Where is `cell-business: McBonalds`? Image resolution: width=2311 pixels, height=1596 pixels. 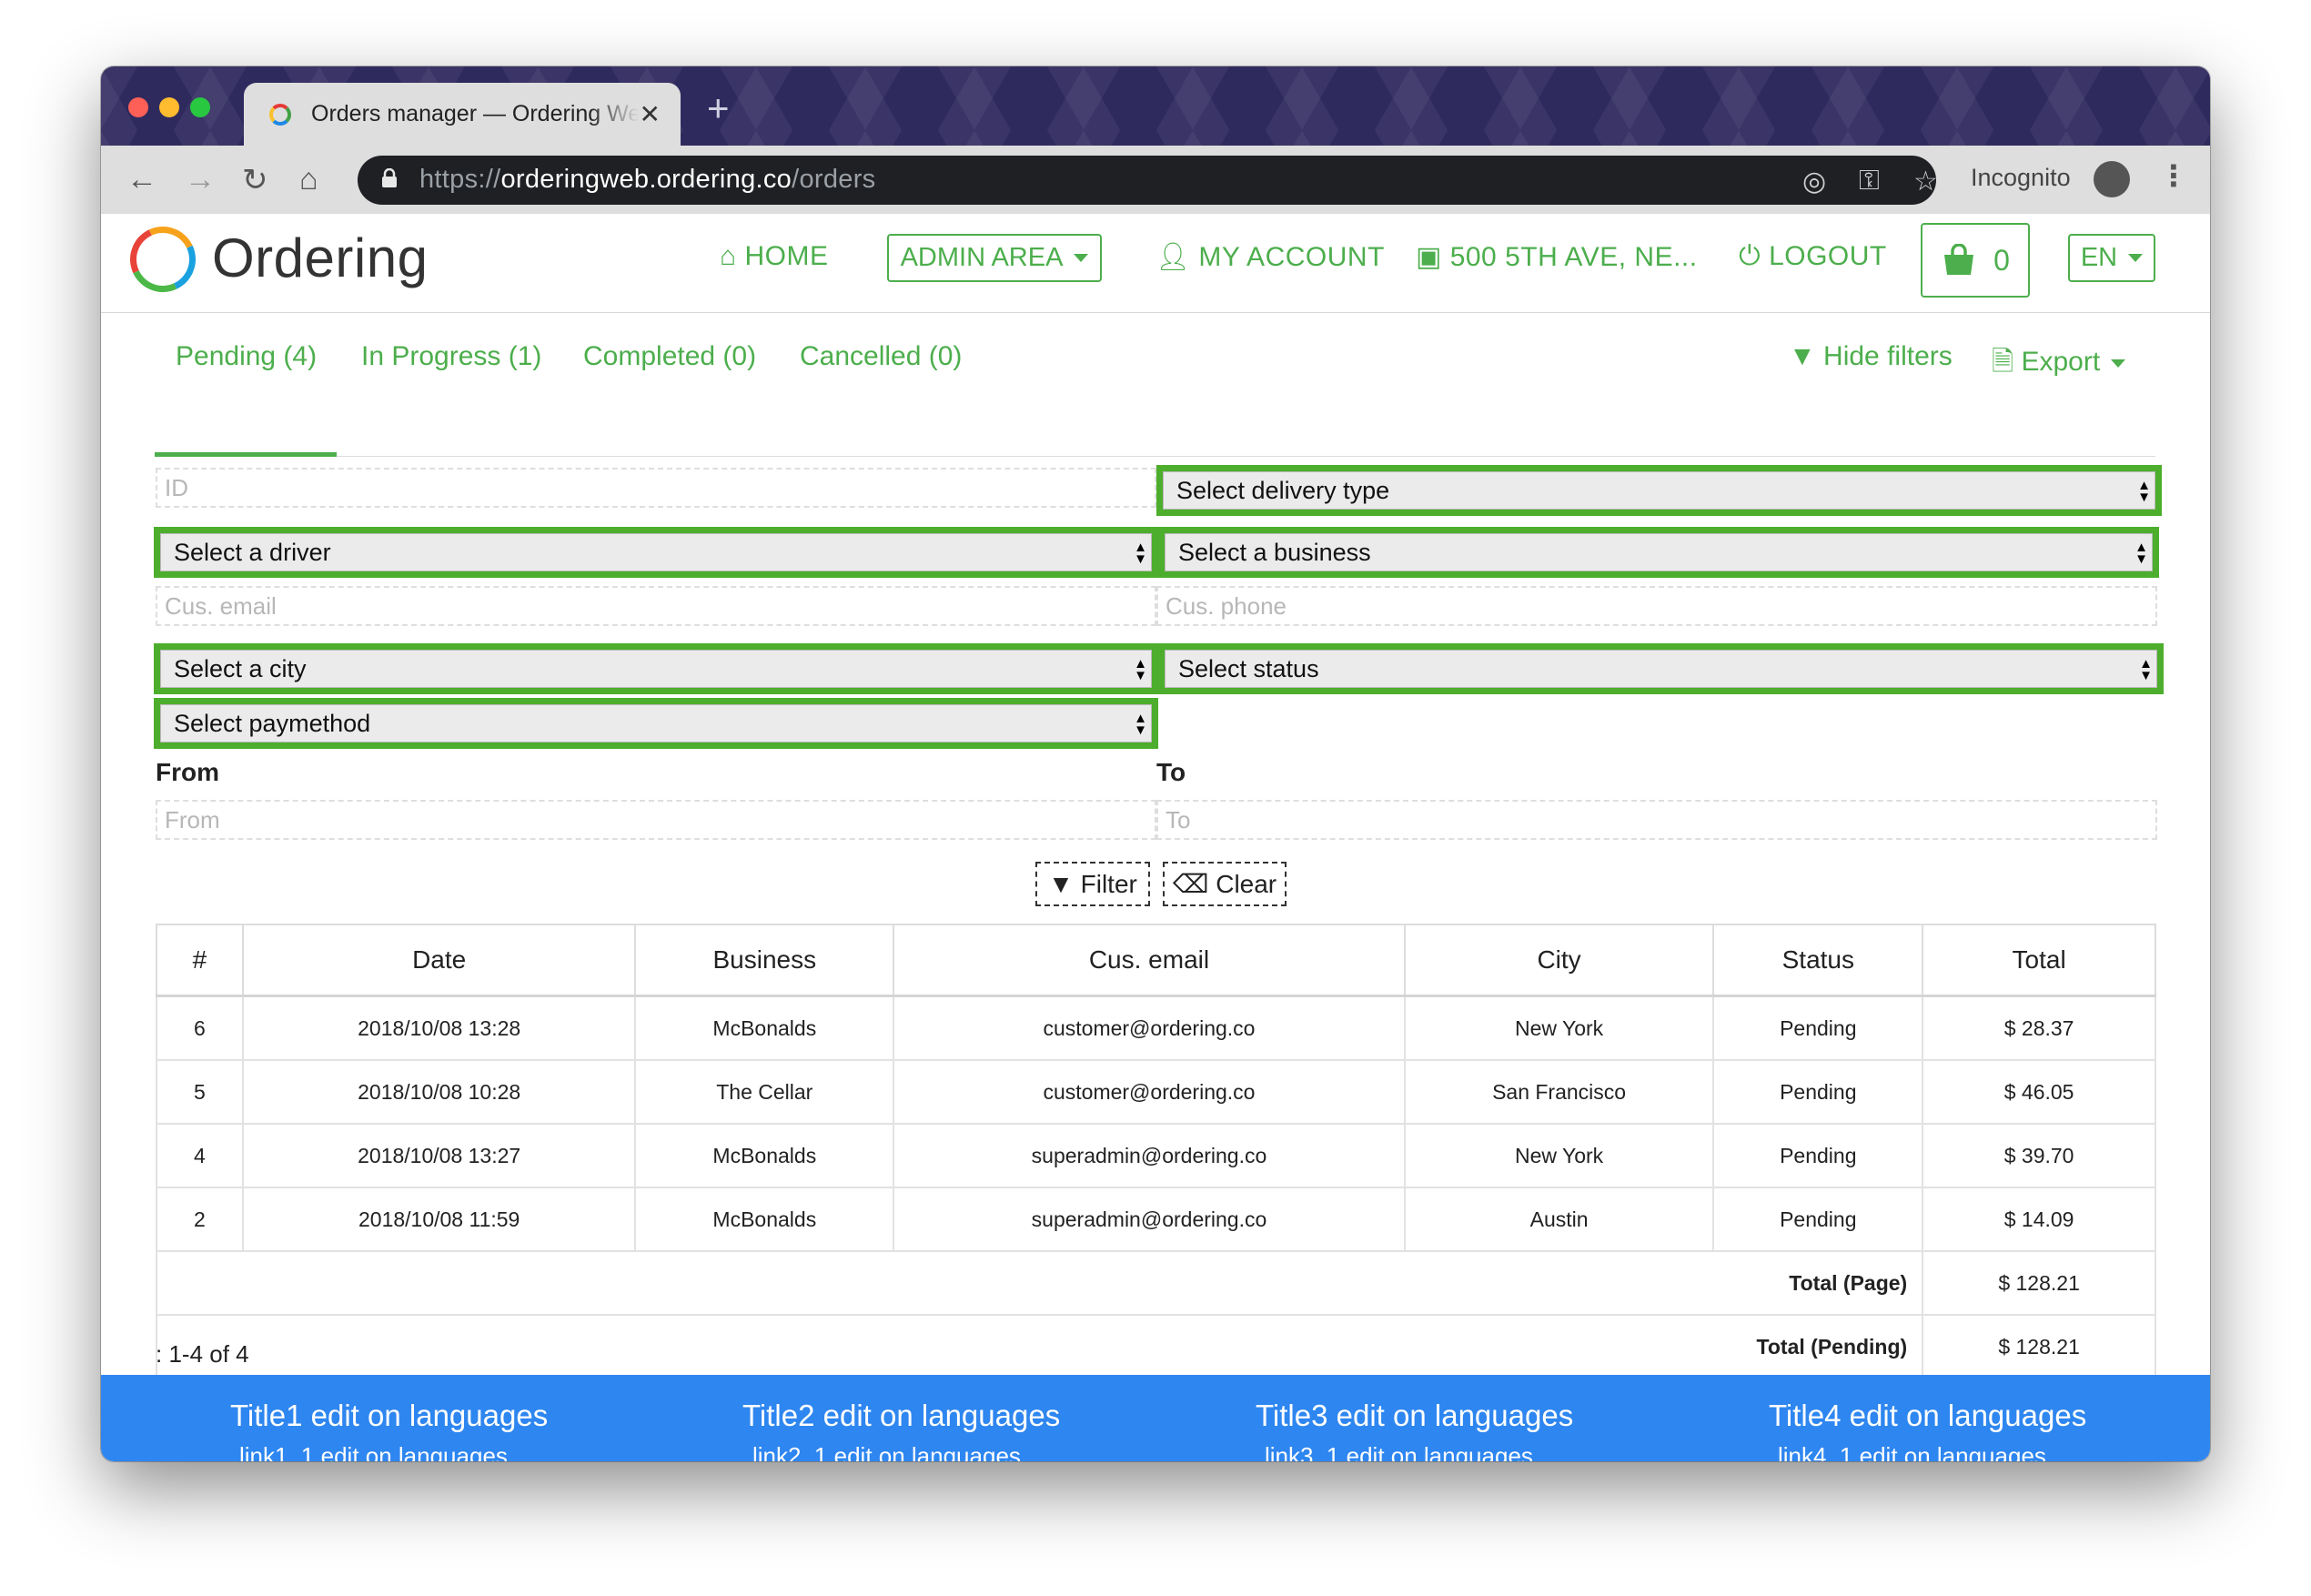
cell-business: McBonalds is located at coordinates (764, 1219).